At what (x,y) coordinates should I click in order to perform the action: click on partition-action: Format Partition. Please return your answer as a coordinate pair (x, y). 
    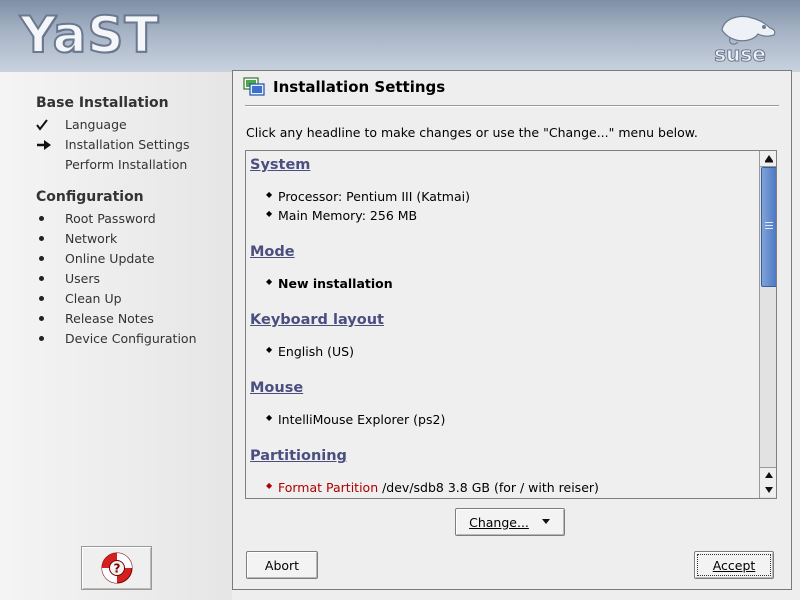
    Looking at the image, I should click on (328, 487).